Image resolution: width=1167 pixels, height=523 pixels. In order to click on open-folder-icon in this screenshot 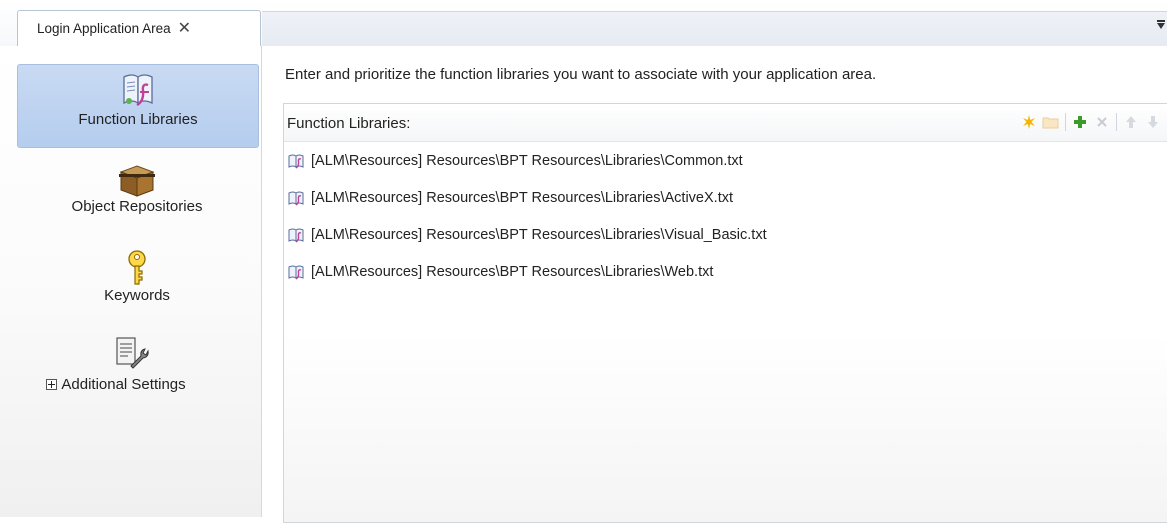, I will do `click(1051, 122)`.